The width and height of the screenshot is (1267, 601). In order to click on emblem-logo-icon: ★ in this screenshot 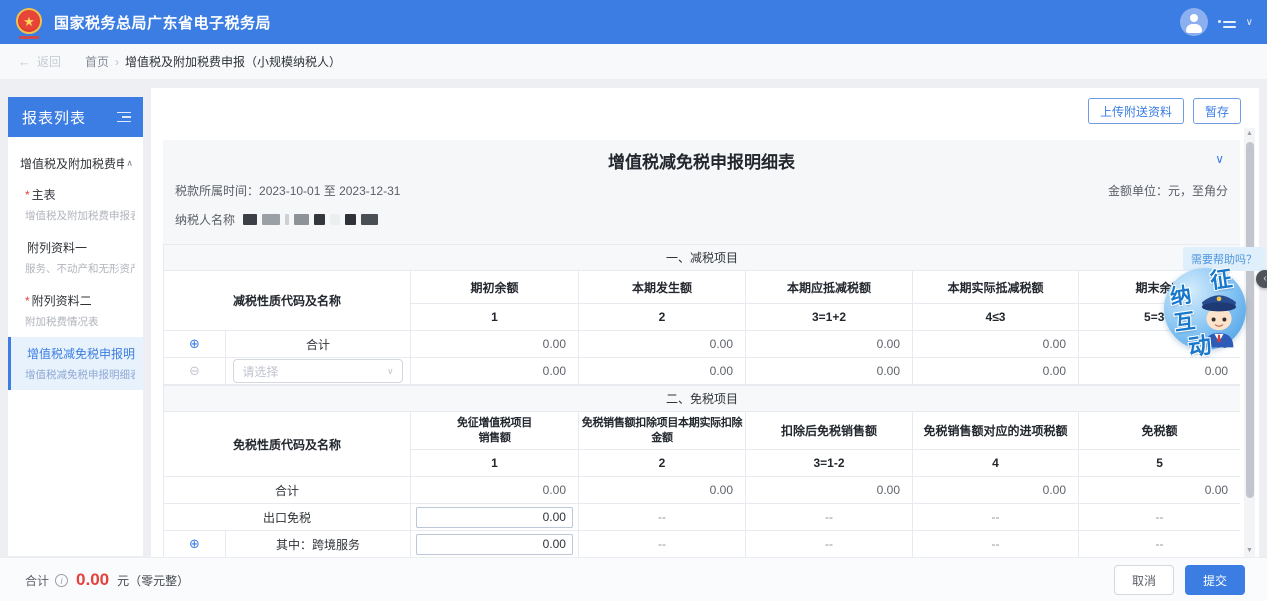, I will do `click(30, 22)`.